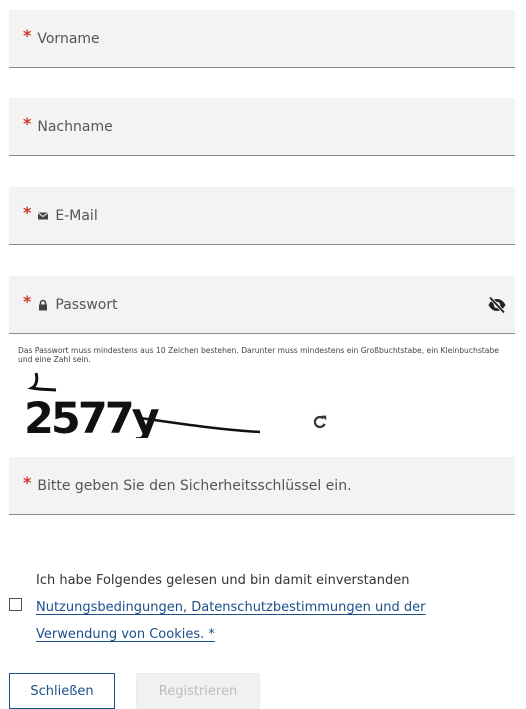 This screenshot has width=526, height=709. Describe the element at coordinates (262, 216) in the screenshot. I see `email-field: * E-Mail` at that location.